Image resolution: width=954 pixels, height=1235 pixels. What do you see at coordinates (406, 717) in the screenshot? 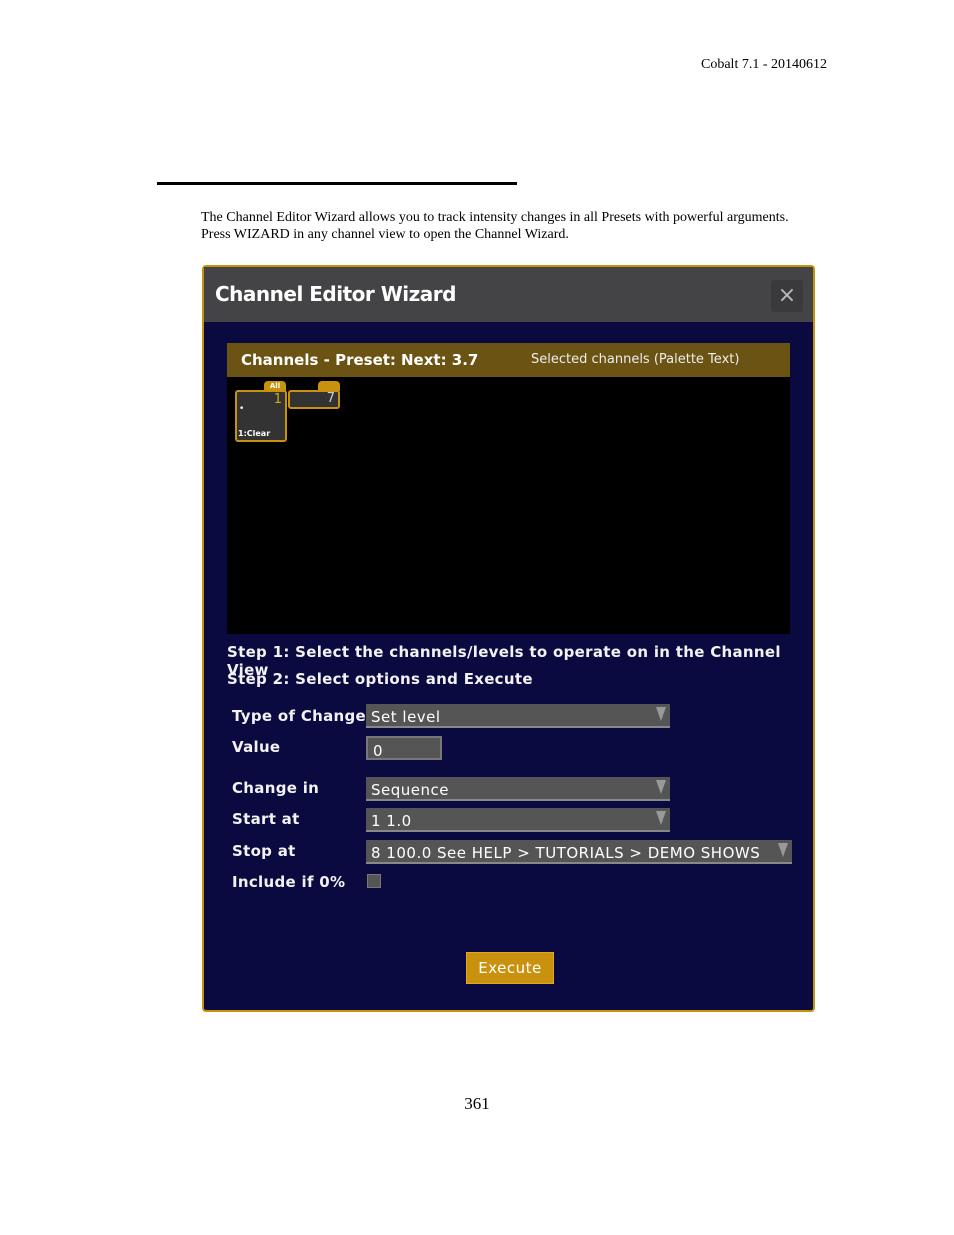
I see `type-of-change-value: Set level` at bounding box center [406, 717].